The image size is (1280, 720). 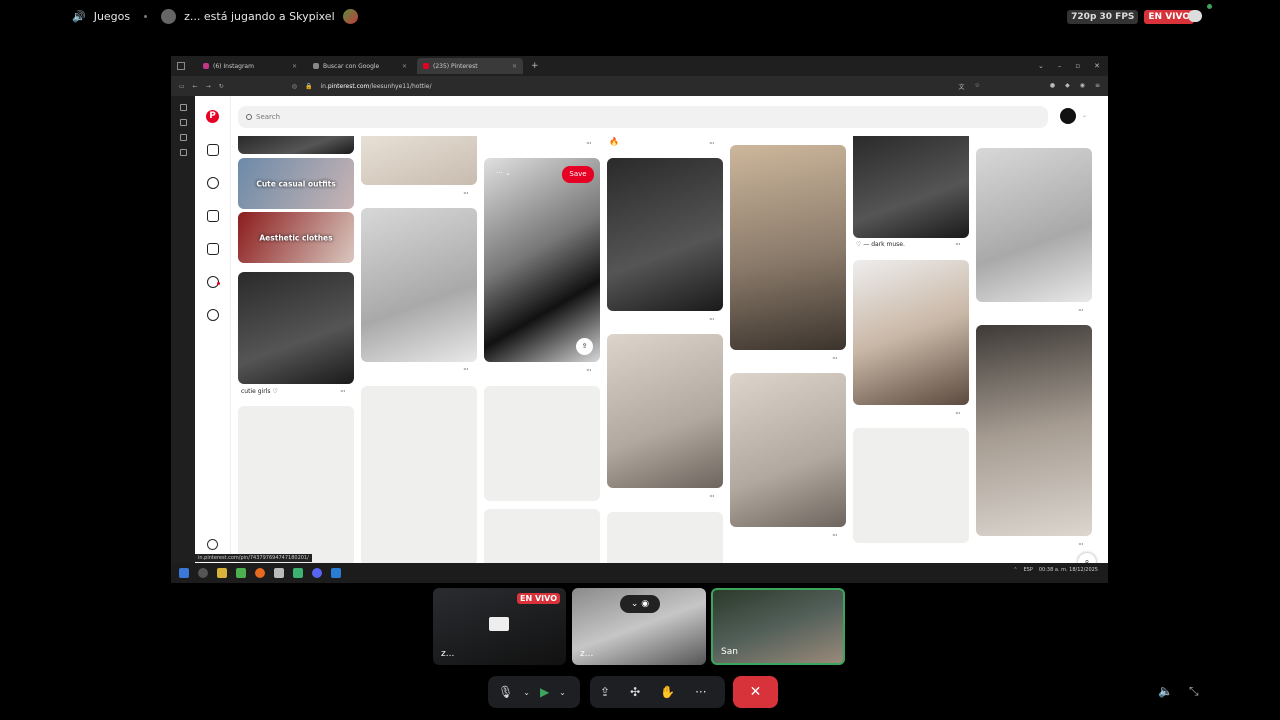 I want to click on pin-menu-icon: ··· ⌄, so click(x=503, y=173).